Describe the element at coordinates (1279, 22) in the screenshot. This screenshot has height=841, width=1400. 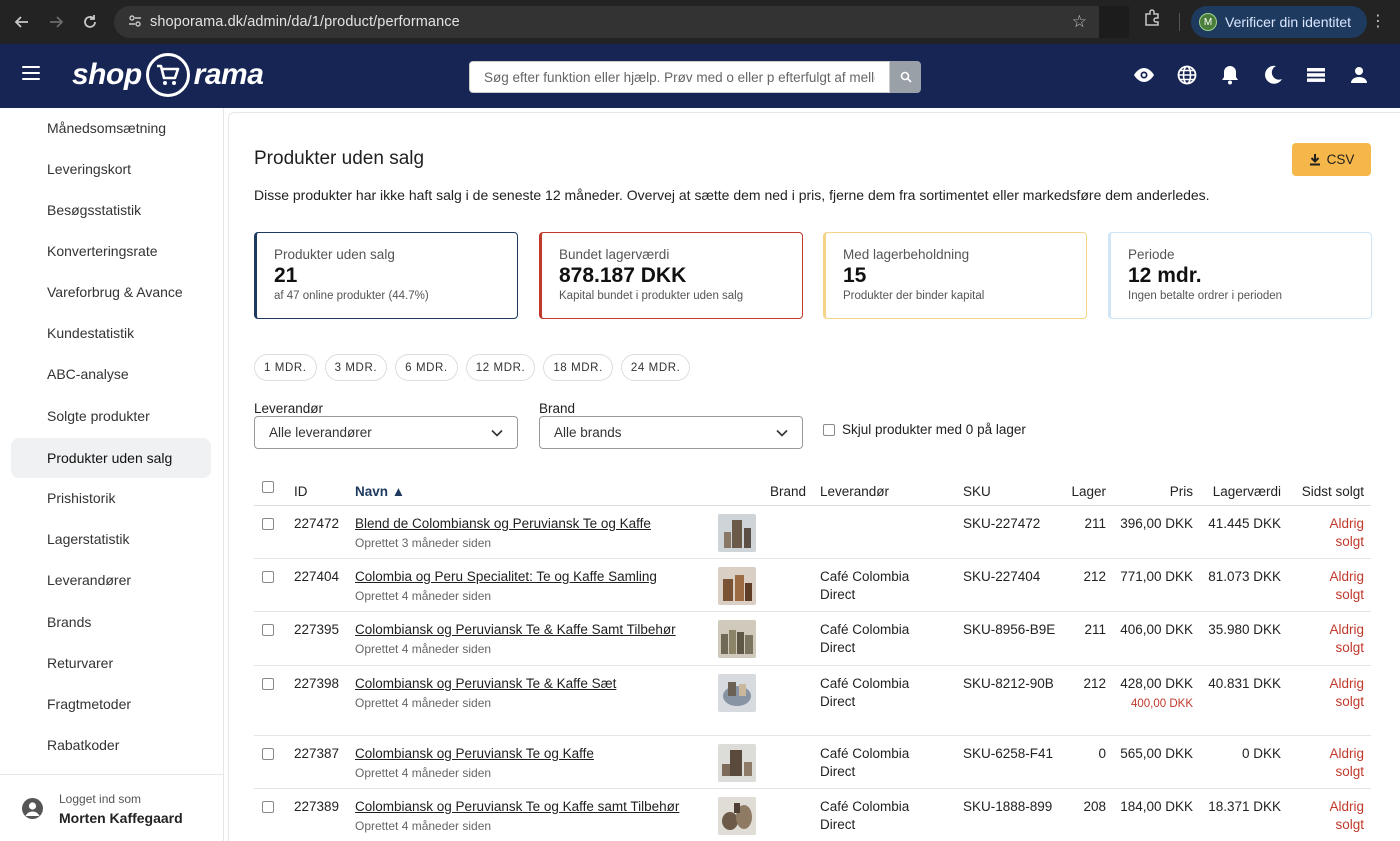
I see `verify-identity-button: M Verificer din identitet` at that location.